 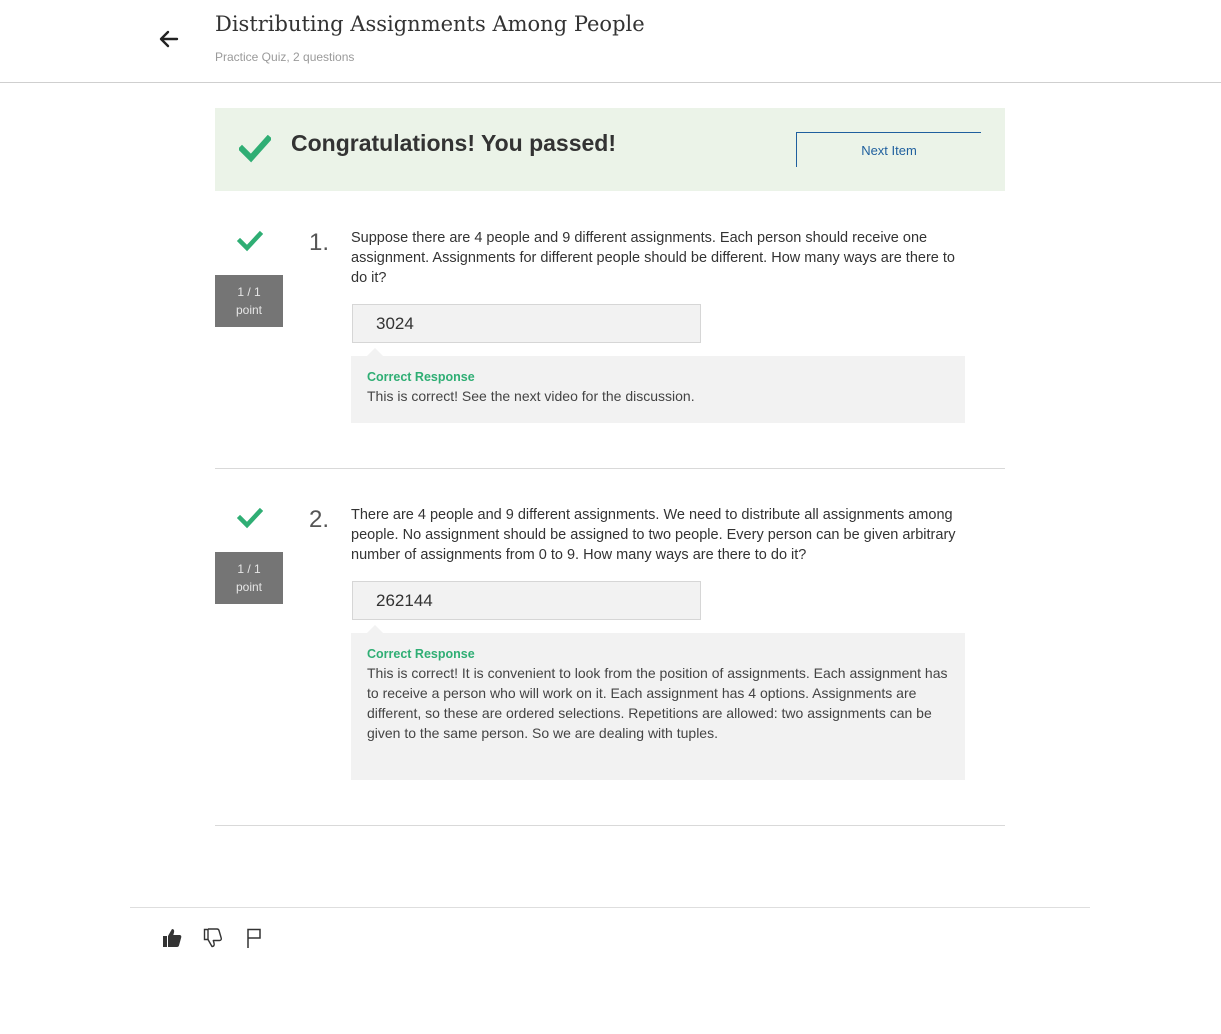 I want to click on thumbs-up-icon, so click(x=172, y=938).